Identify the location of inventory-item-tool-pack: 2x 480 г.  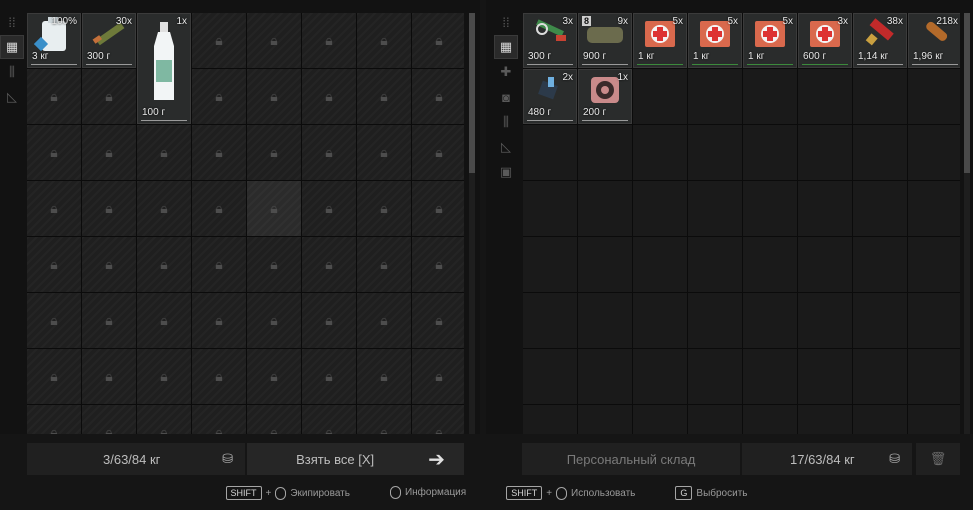
(550, 96).